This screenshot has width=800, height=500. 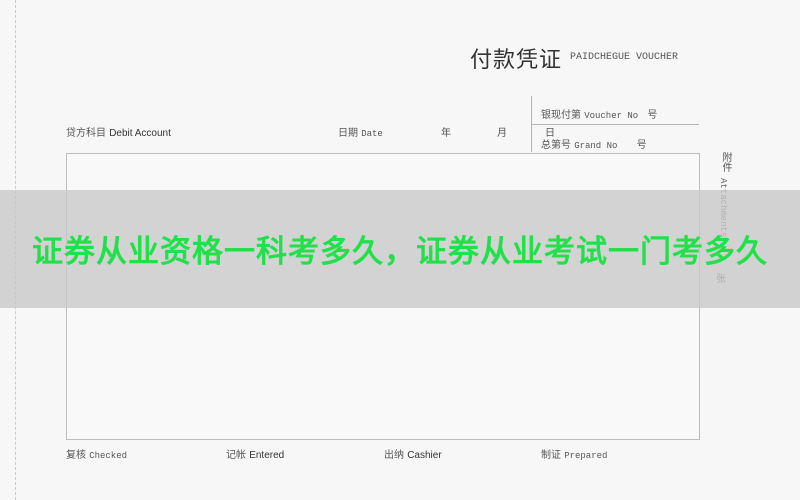 What do you see at coordinates (394, 455) in the screenshot?
I see `cashier-cn: 出纳` at bounding box center [394, 455].